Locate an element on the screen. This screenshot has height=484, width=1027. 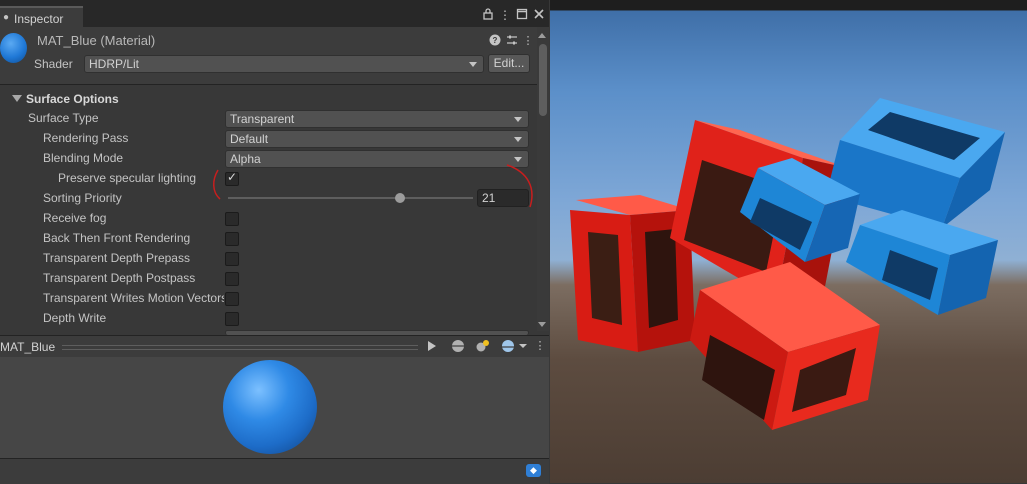
blending-mode-dropdown: Alpha is located at coordinates (377, 159).